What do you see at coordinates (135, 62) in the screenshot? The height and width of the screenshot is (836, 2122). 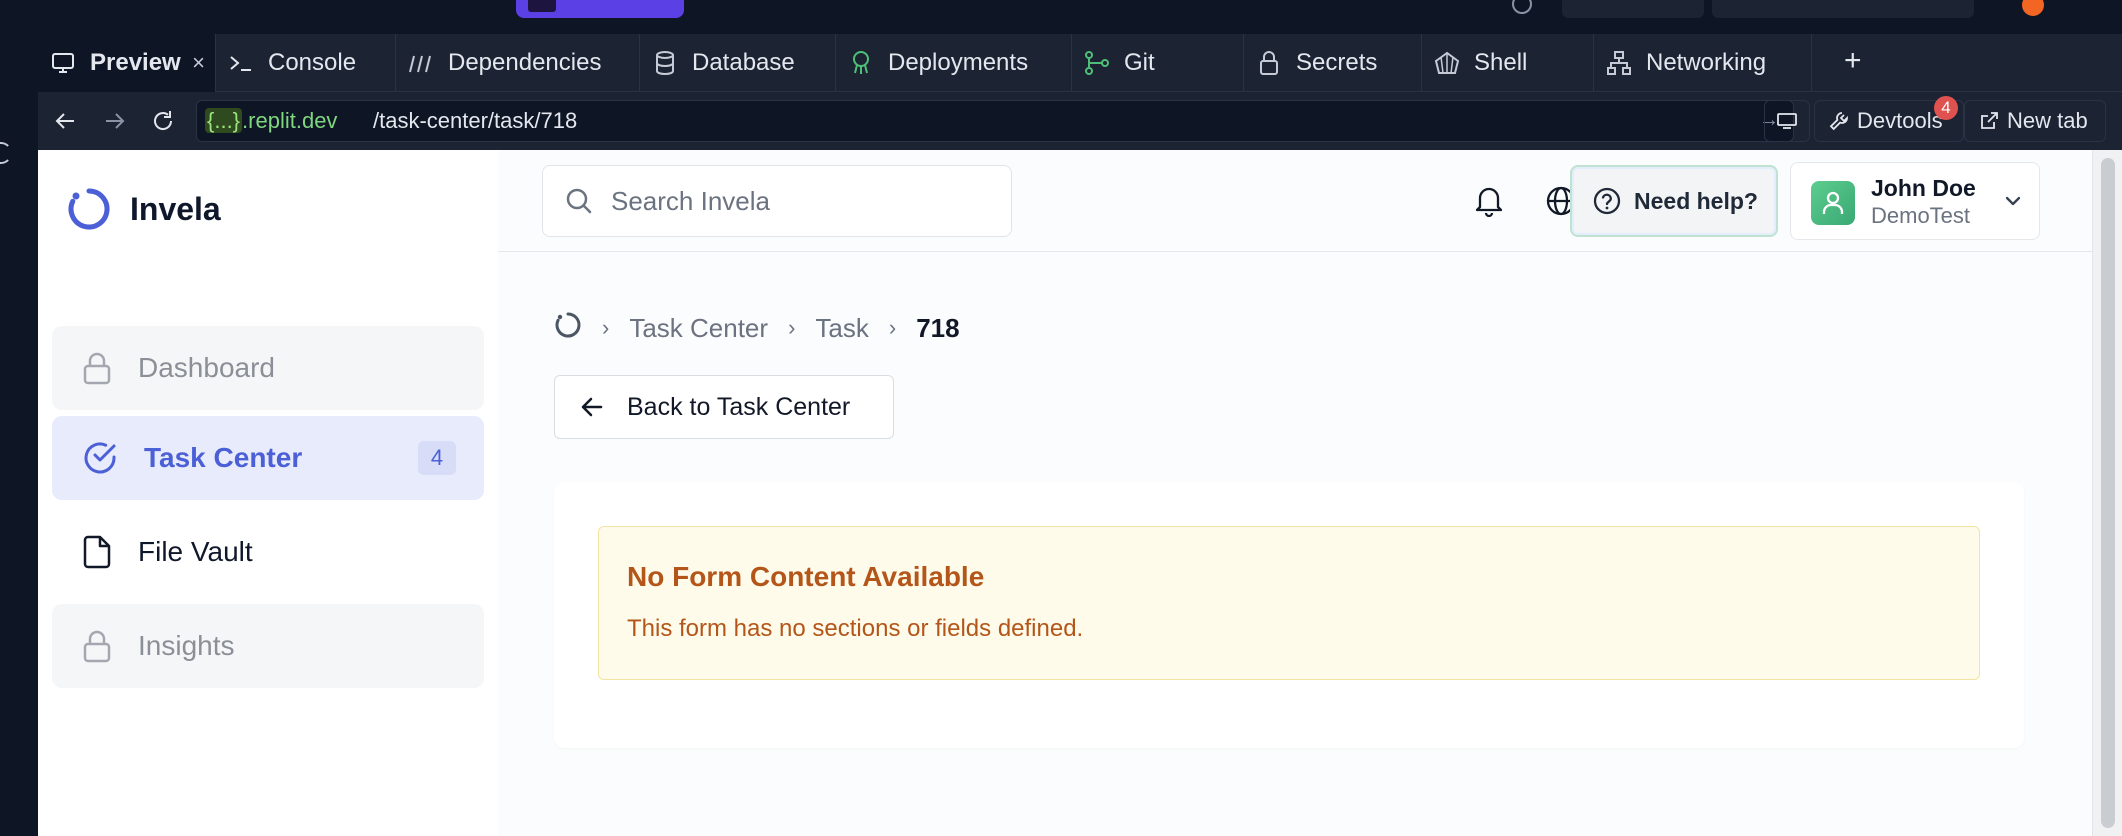 I see `tab-label: Preview` at bounding box center [135, 62].